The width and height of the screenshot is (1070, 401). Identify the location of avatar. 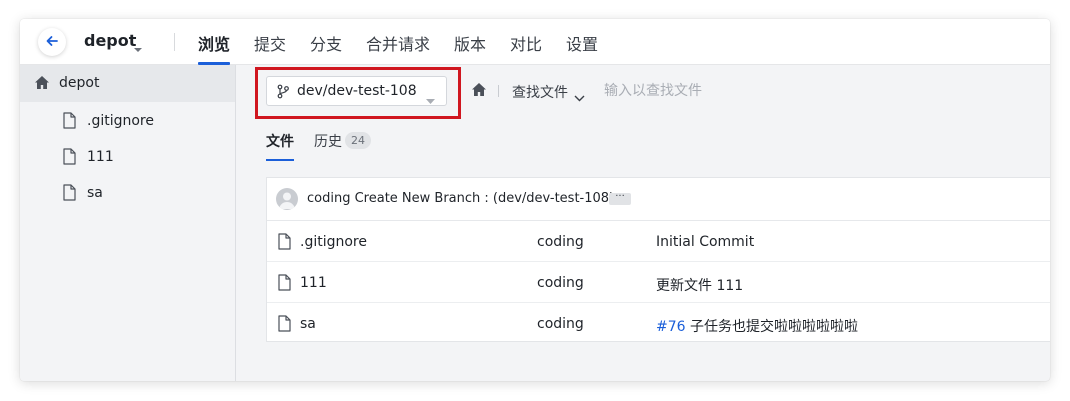
(287, 199).